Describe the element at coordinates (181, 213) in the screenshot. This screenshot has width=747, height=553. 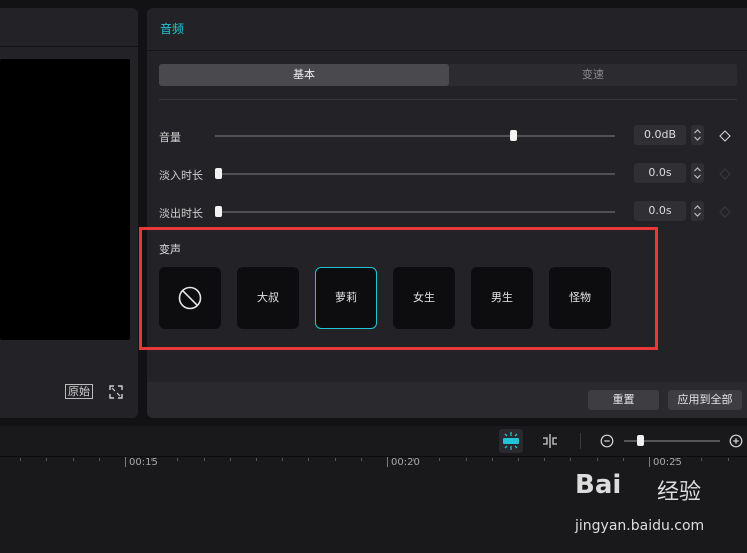
I see `fade-out-label: 淡出时长` at that location.